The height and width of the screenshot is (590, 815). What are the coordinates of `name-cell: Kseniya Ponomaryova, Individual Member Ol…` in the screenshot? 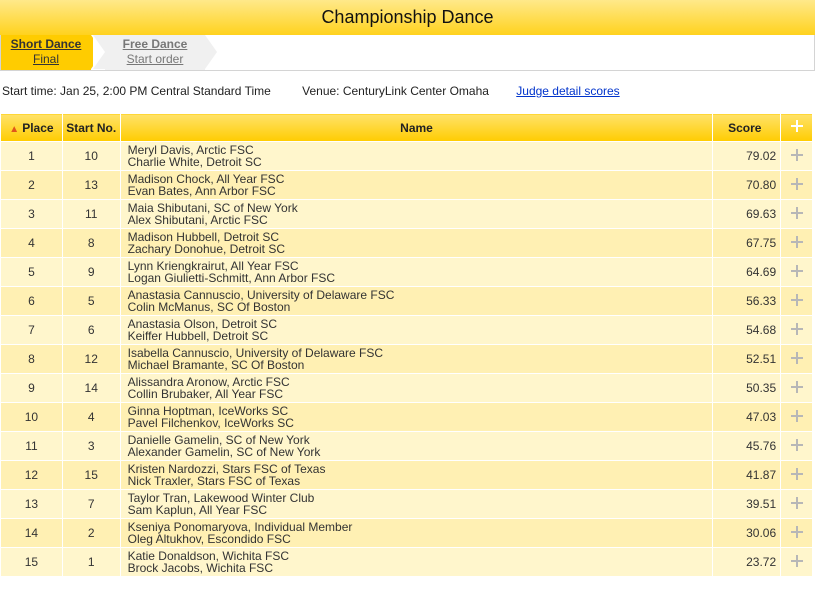 It's located at (416, 533).